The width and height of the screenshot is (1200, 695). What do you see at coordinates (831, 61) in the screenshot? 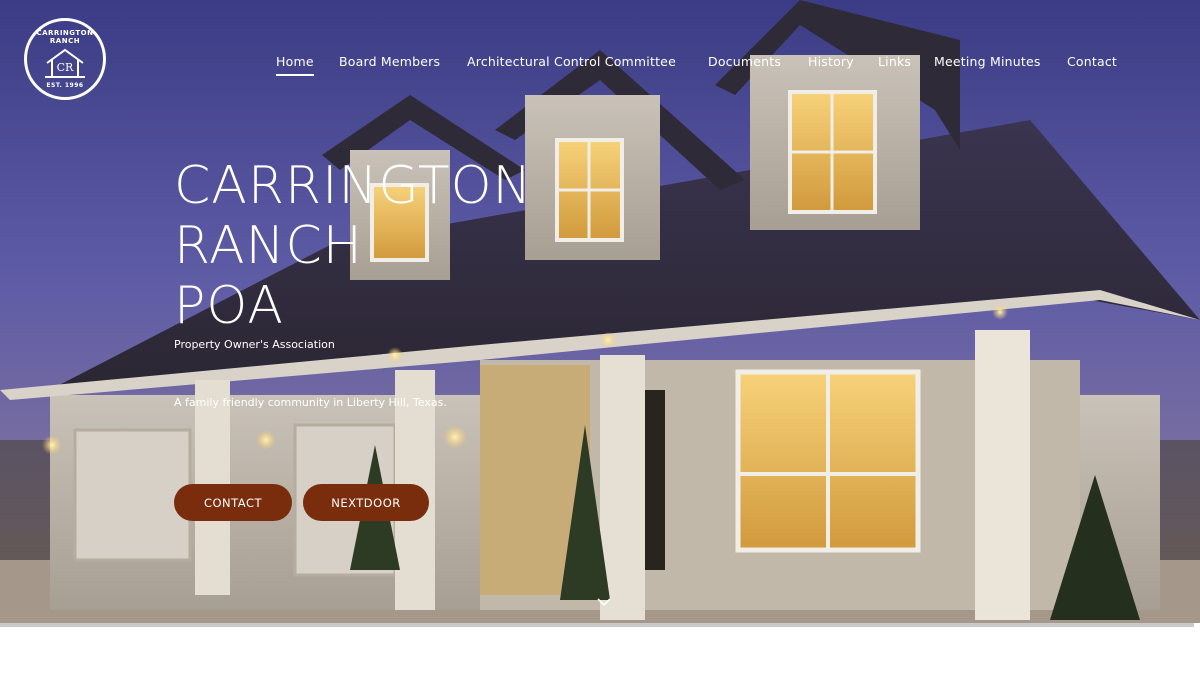
I see `nav-item-history: History` at bounding box center [831, 61].